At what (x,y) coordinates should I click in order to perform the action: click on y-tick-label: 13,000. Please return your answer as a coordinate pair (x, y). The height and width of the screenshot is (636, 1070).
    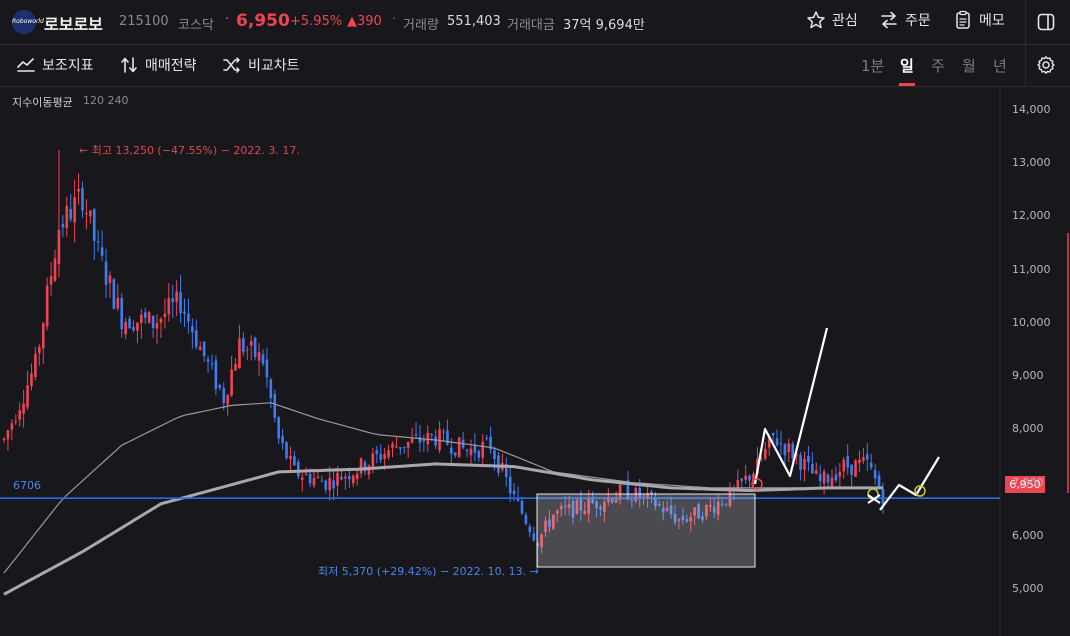
    Looking at the image, I should click on (1031, 163).